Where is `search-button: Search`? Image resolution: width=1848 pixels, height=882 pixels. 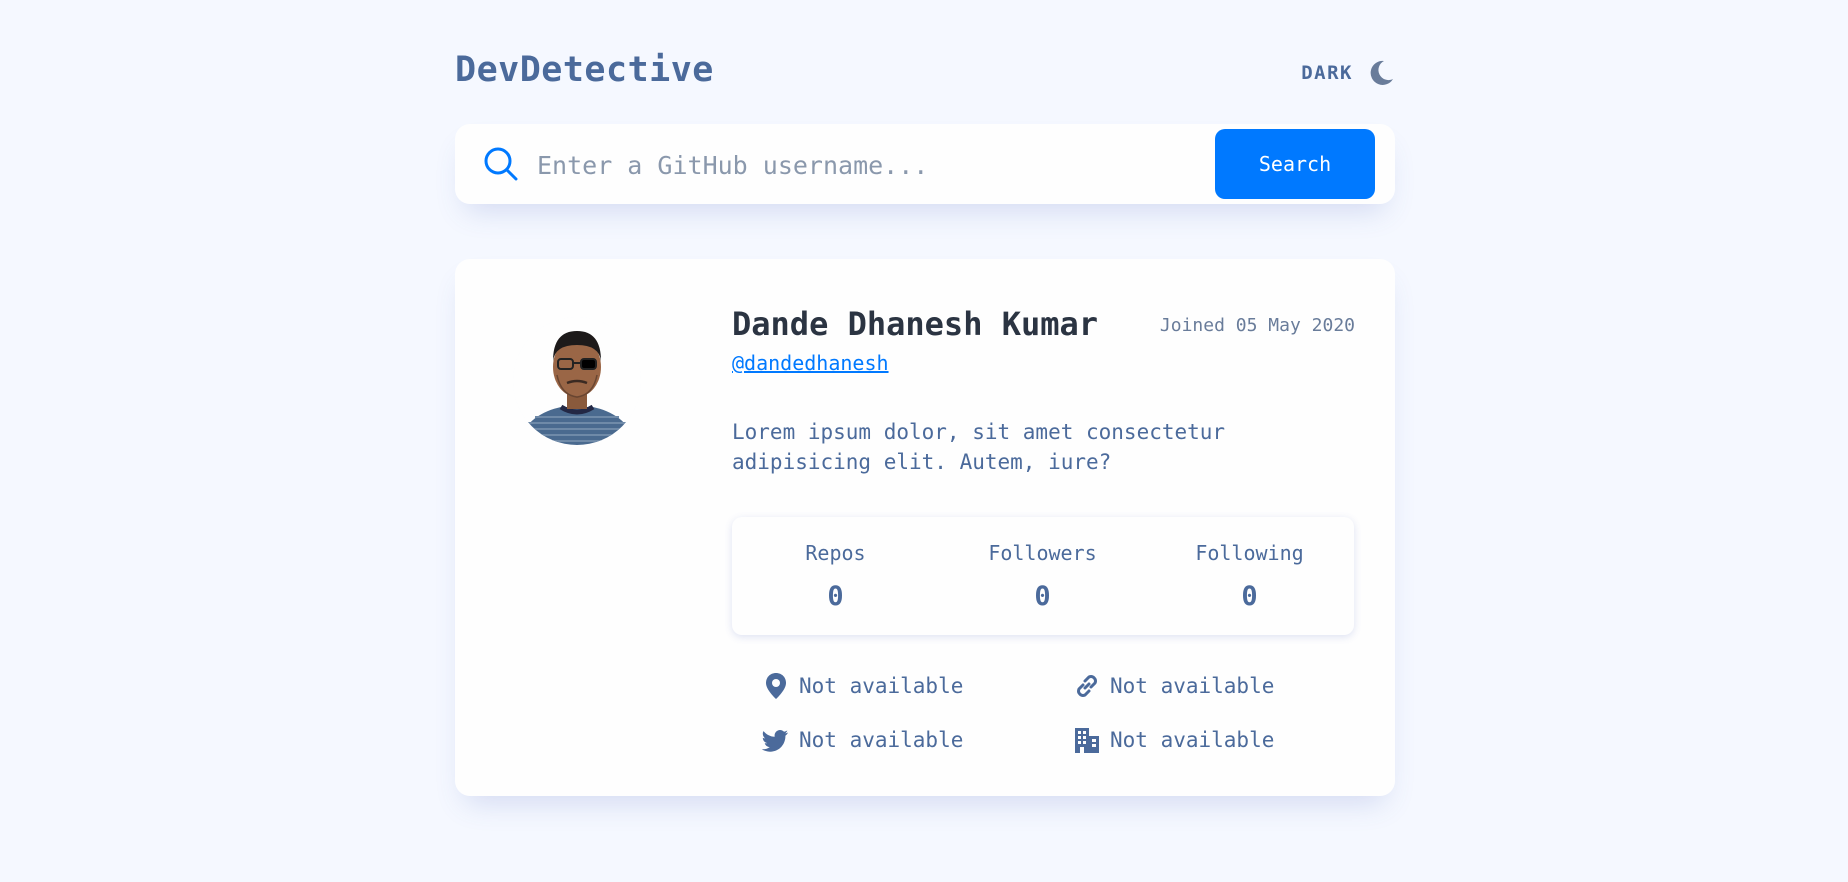 search-button: Search is located at coordinates (1295, 164).